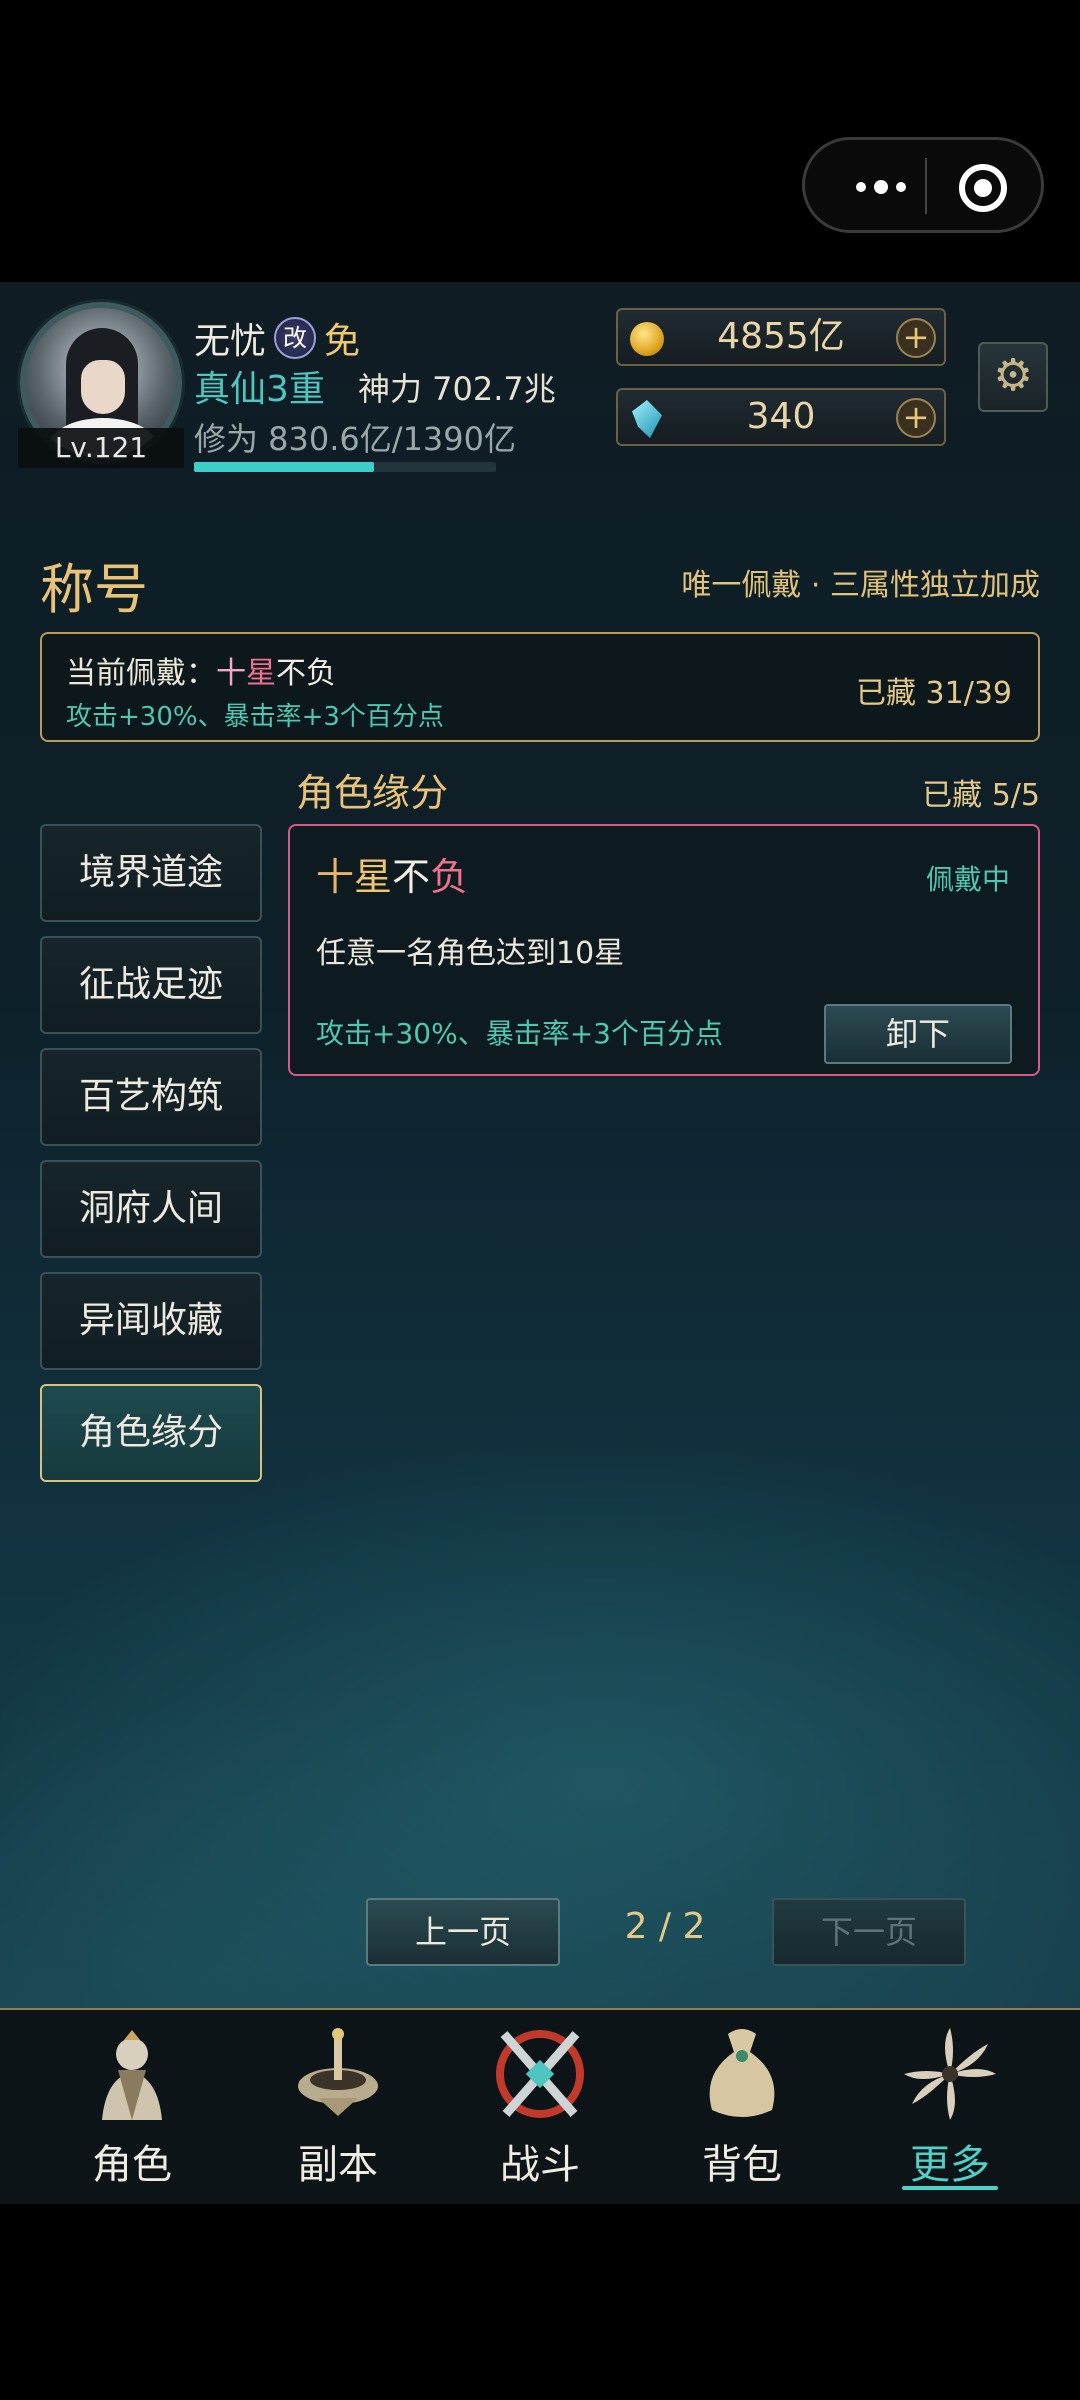 This screenshot has width=1080, height=2400. I want to click on more-shuriken-icon, so click(950, 2074).